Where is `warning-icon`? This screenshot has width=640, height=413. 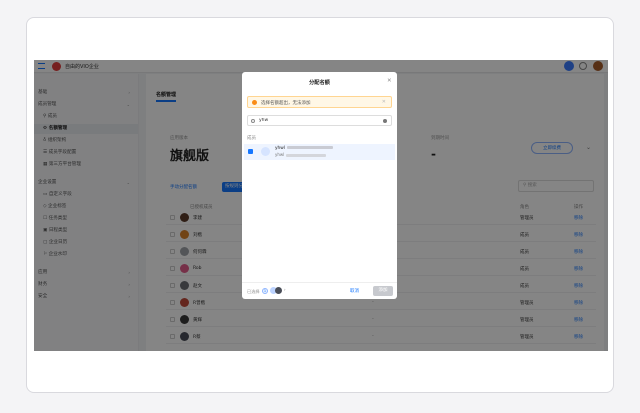
warning-icon is located at coordinates (254, 102).